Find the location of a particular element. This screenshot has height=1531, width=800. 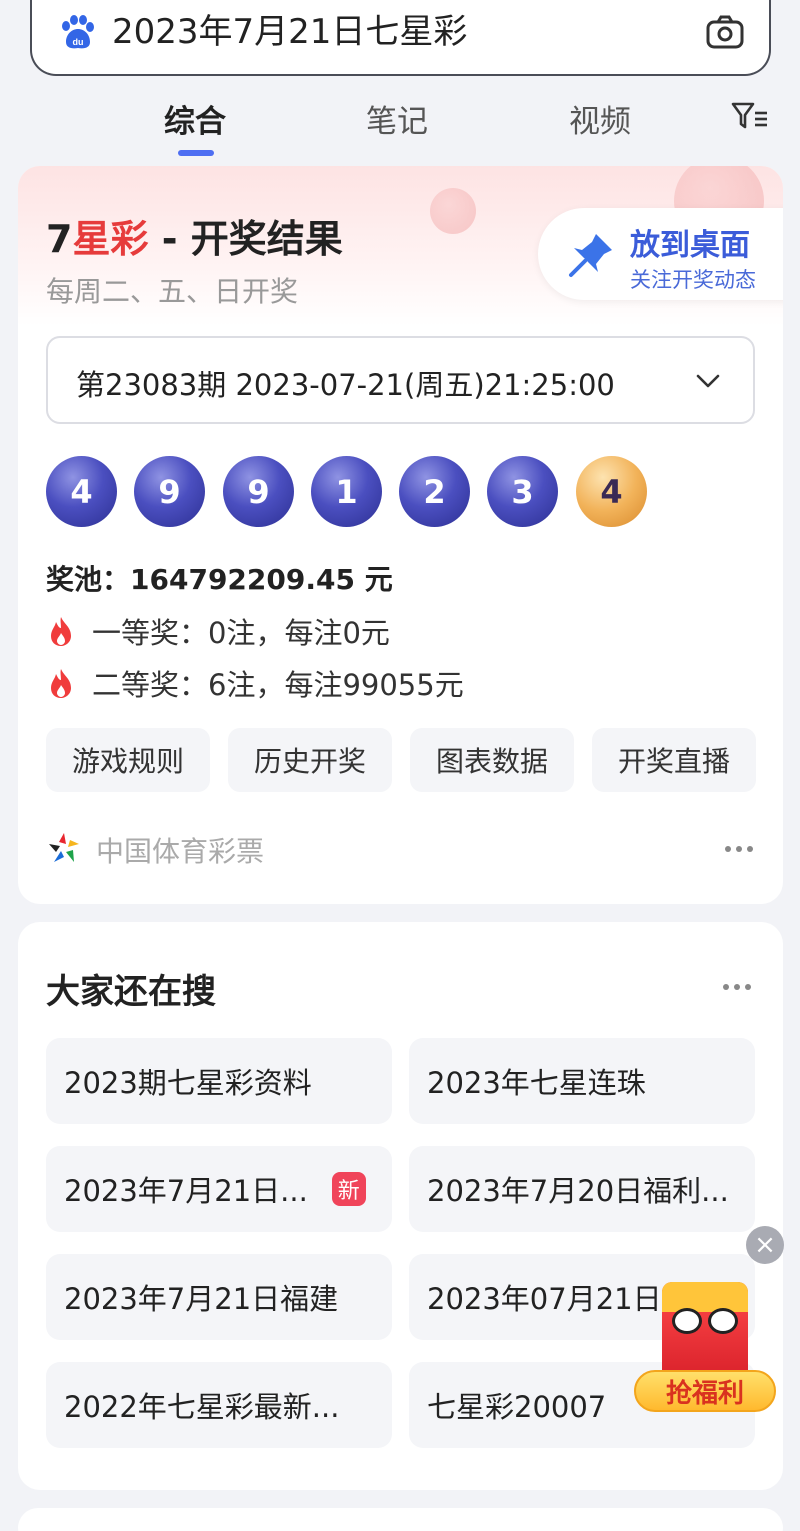

jackpot-label: 奖池： is located at coordinates (88, 579).